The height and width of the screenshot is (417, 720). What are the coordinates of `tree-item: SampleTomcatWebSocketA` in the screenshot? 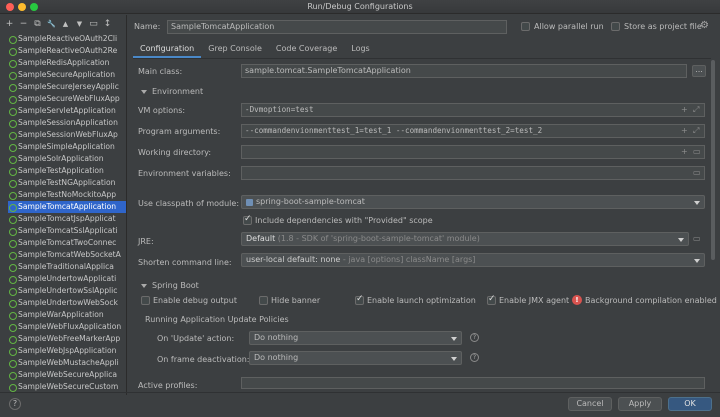 It's located at (67, 255).